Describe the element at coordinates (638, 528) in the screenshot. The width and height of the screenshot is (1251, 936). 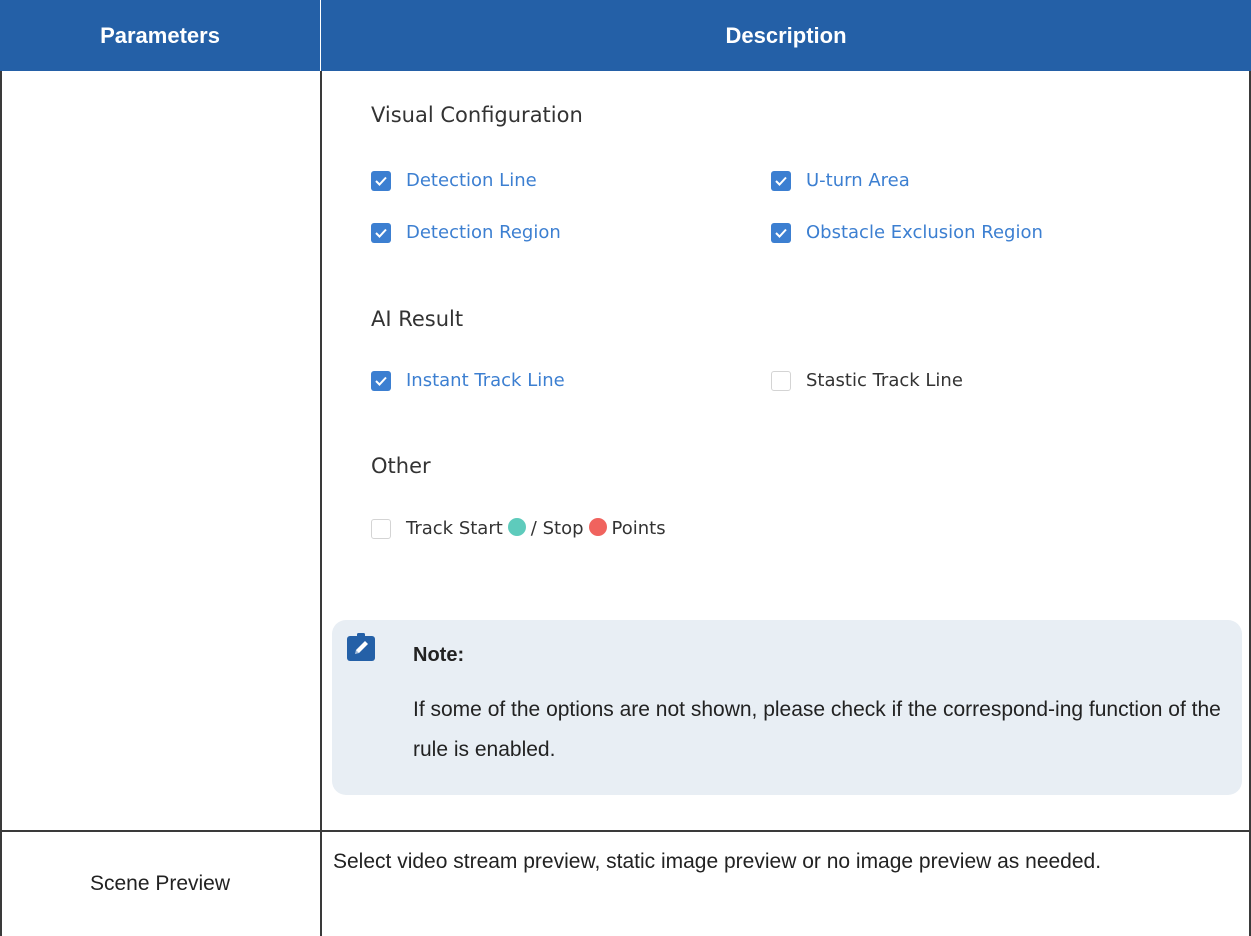
I see `points-label: Points` at that location.